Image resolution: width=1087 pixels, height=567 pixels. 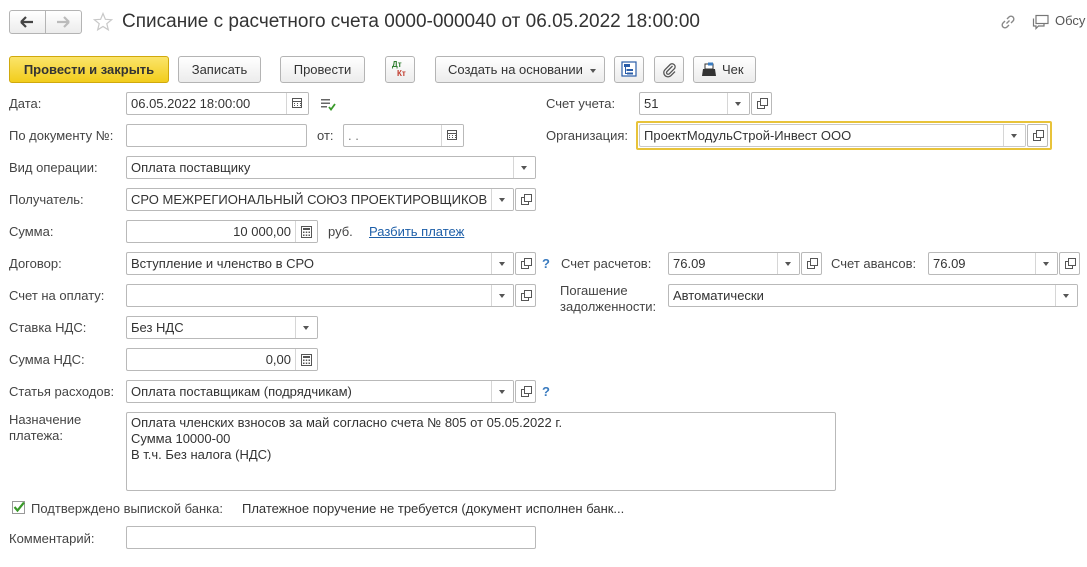 I want to click on expense-item-field: Оплата поставщикам (подрядчикам), so click(x=320, y=391).